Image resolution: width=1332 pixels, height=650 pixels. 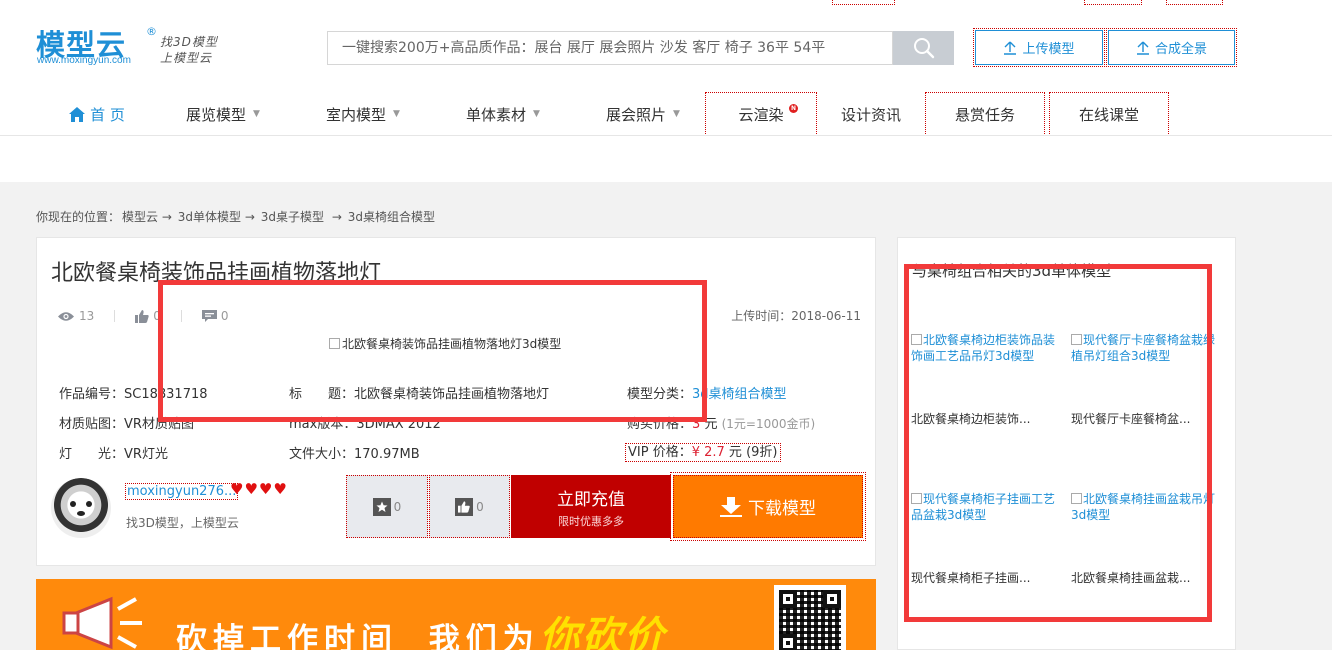 I want to click on vip-price-note: (9折), so click(x=762, y=452).